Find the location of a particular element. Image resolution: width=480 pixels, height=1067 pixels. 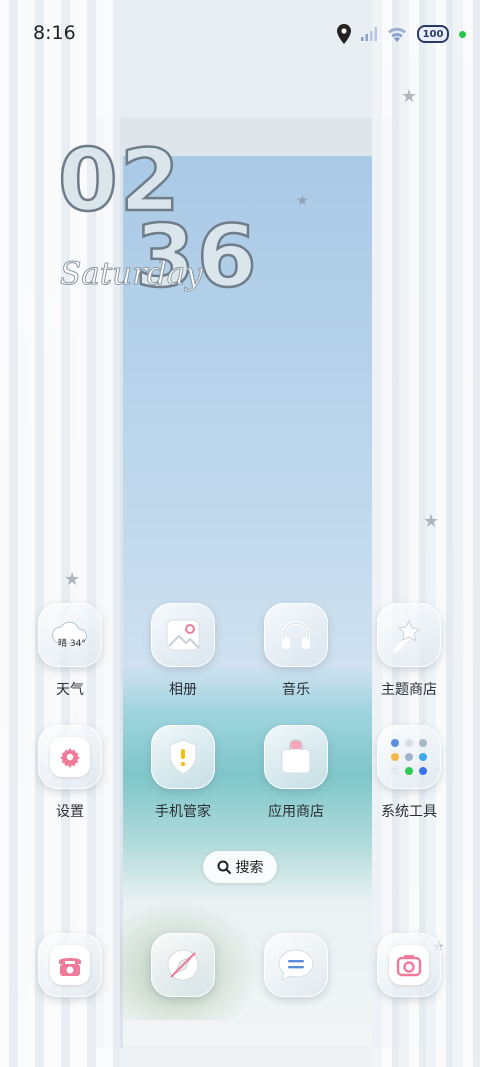

phone-icon is located at coordinates (70, 967).